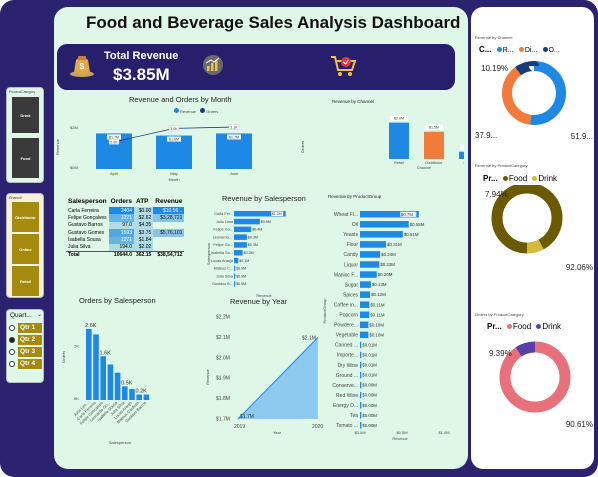 The width and height of the screenshot is (598, 477). Describe the element at coordinates (74, 167) in the screenshot. I see `y-tick-label: $0M` at that location.